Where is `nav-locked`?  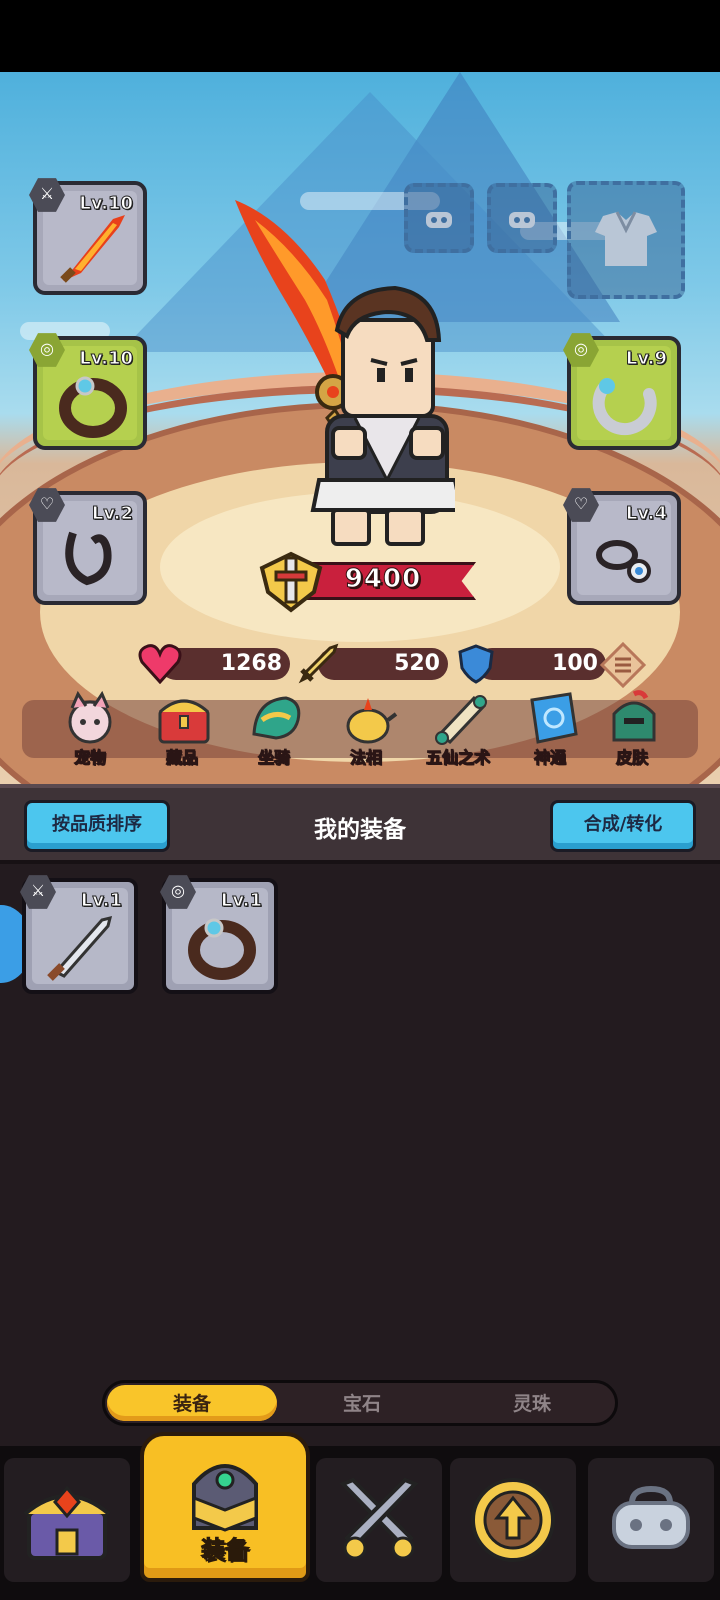
nav-locked is located at coordinates (651, 1520).